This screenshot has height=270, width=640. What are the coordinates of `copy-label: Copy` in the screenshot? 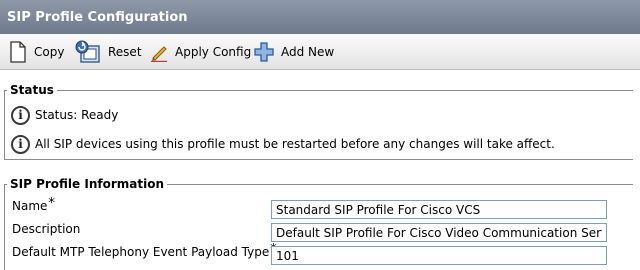 It's located at (49, 52).